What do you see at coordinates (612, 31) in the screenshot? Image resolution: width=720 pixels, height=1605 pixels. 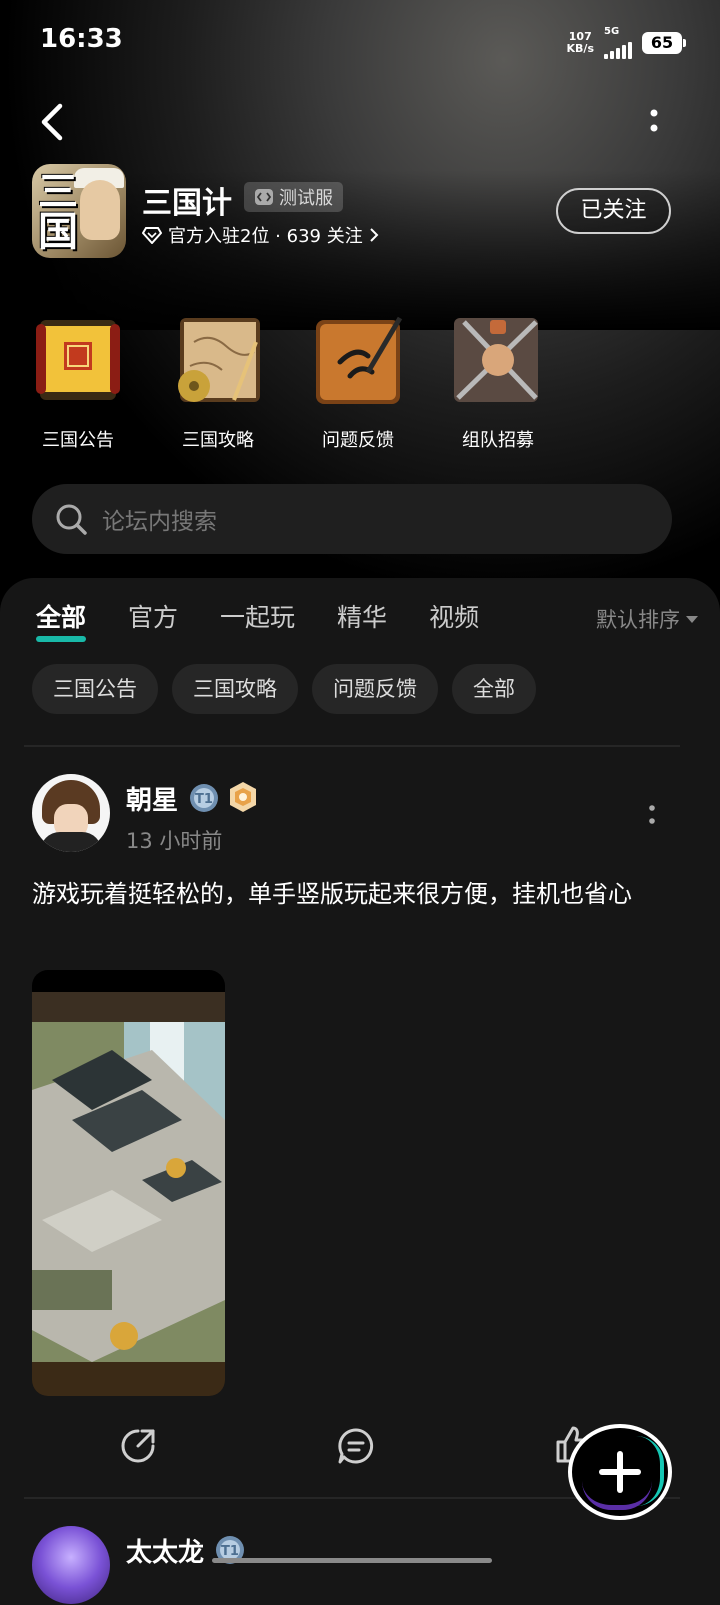 I see `network-type: 5G` at bounding box center [612, 31].